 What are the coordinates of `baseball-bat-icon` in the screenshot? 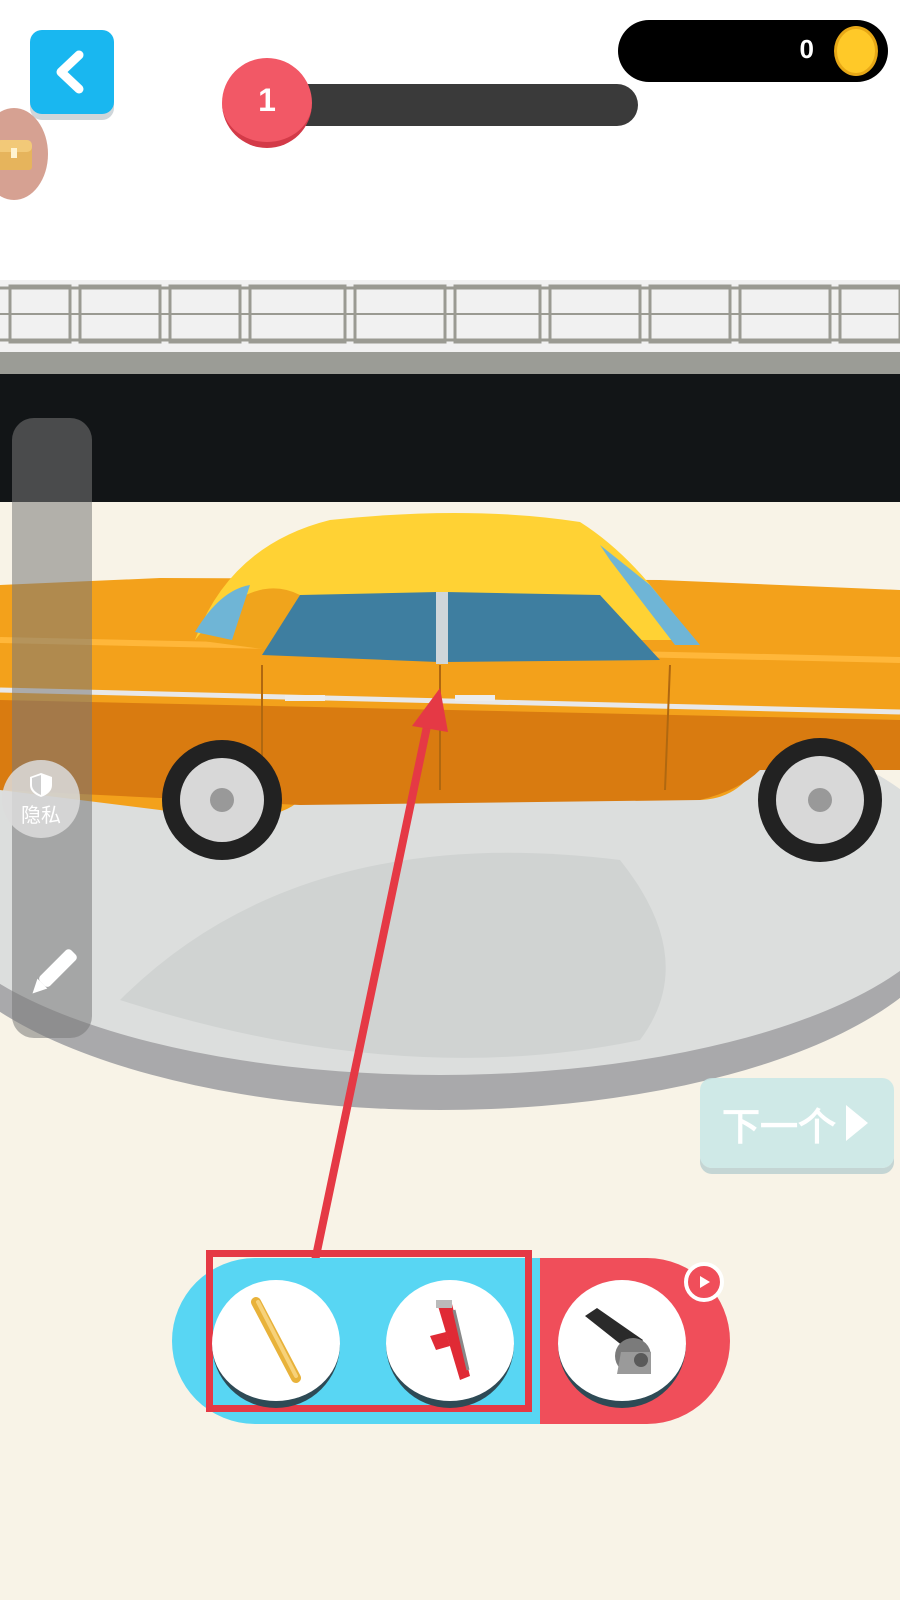 It's located at (276, 1339).